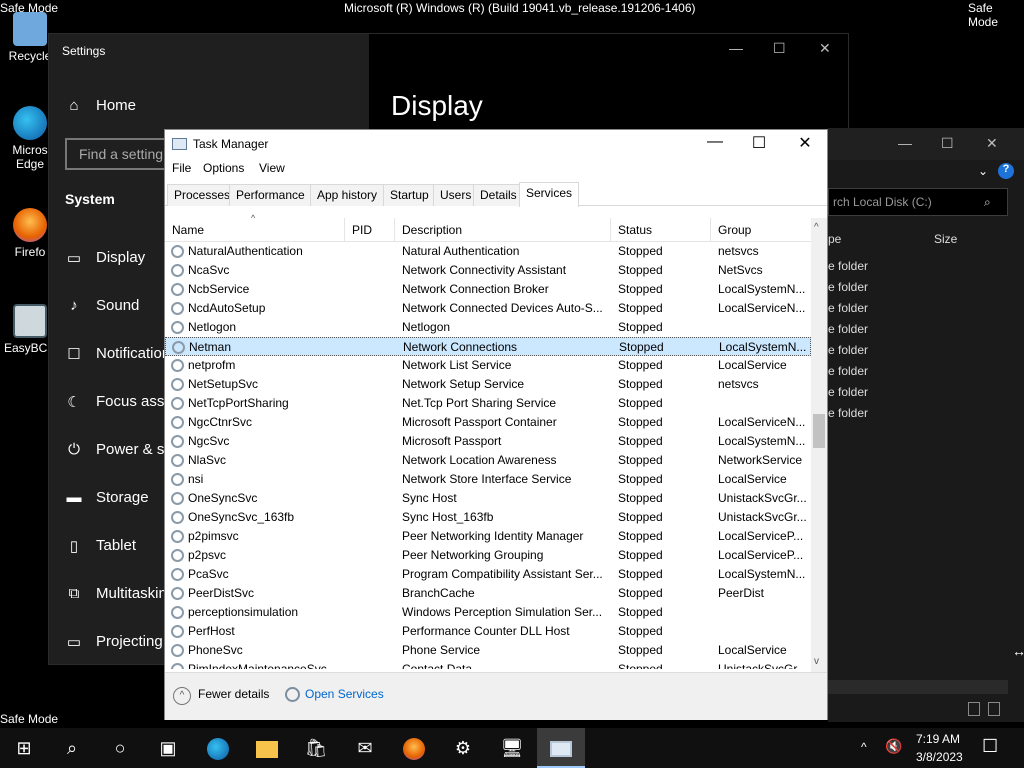  What do you see at coordinates (168, 748) in the screenshot?
I see `task-view-icon: ▣` at bounding box center [168, 748].